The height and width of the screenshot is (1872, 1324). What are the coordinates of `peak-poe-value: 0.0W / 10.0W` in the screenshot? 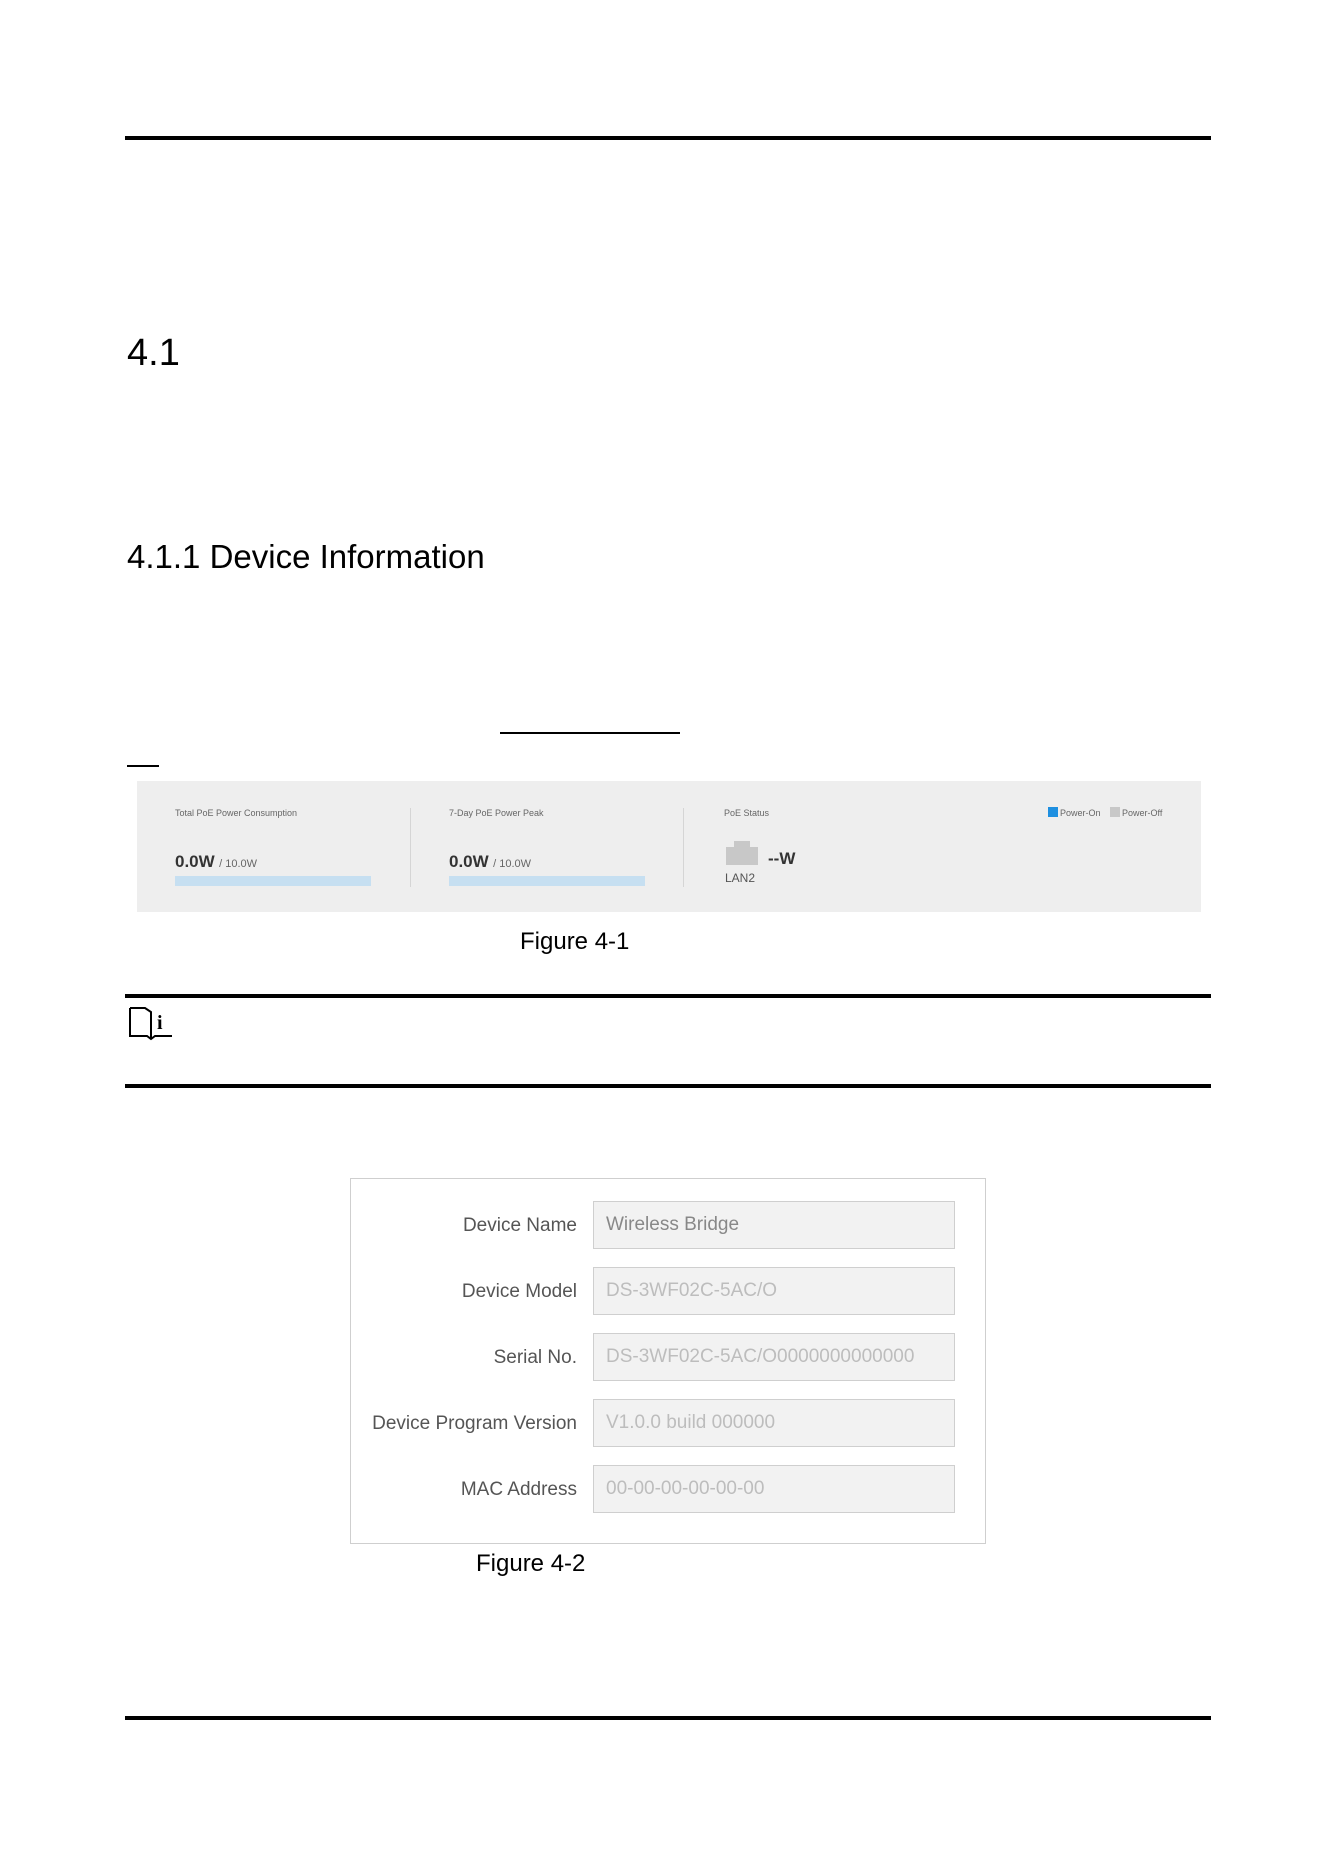 It's located at (490, 862).